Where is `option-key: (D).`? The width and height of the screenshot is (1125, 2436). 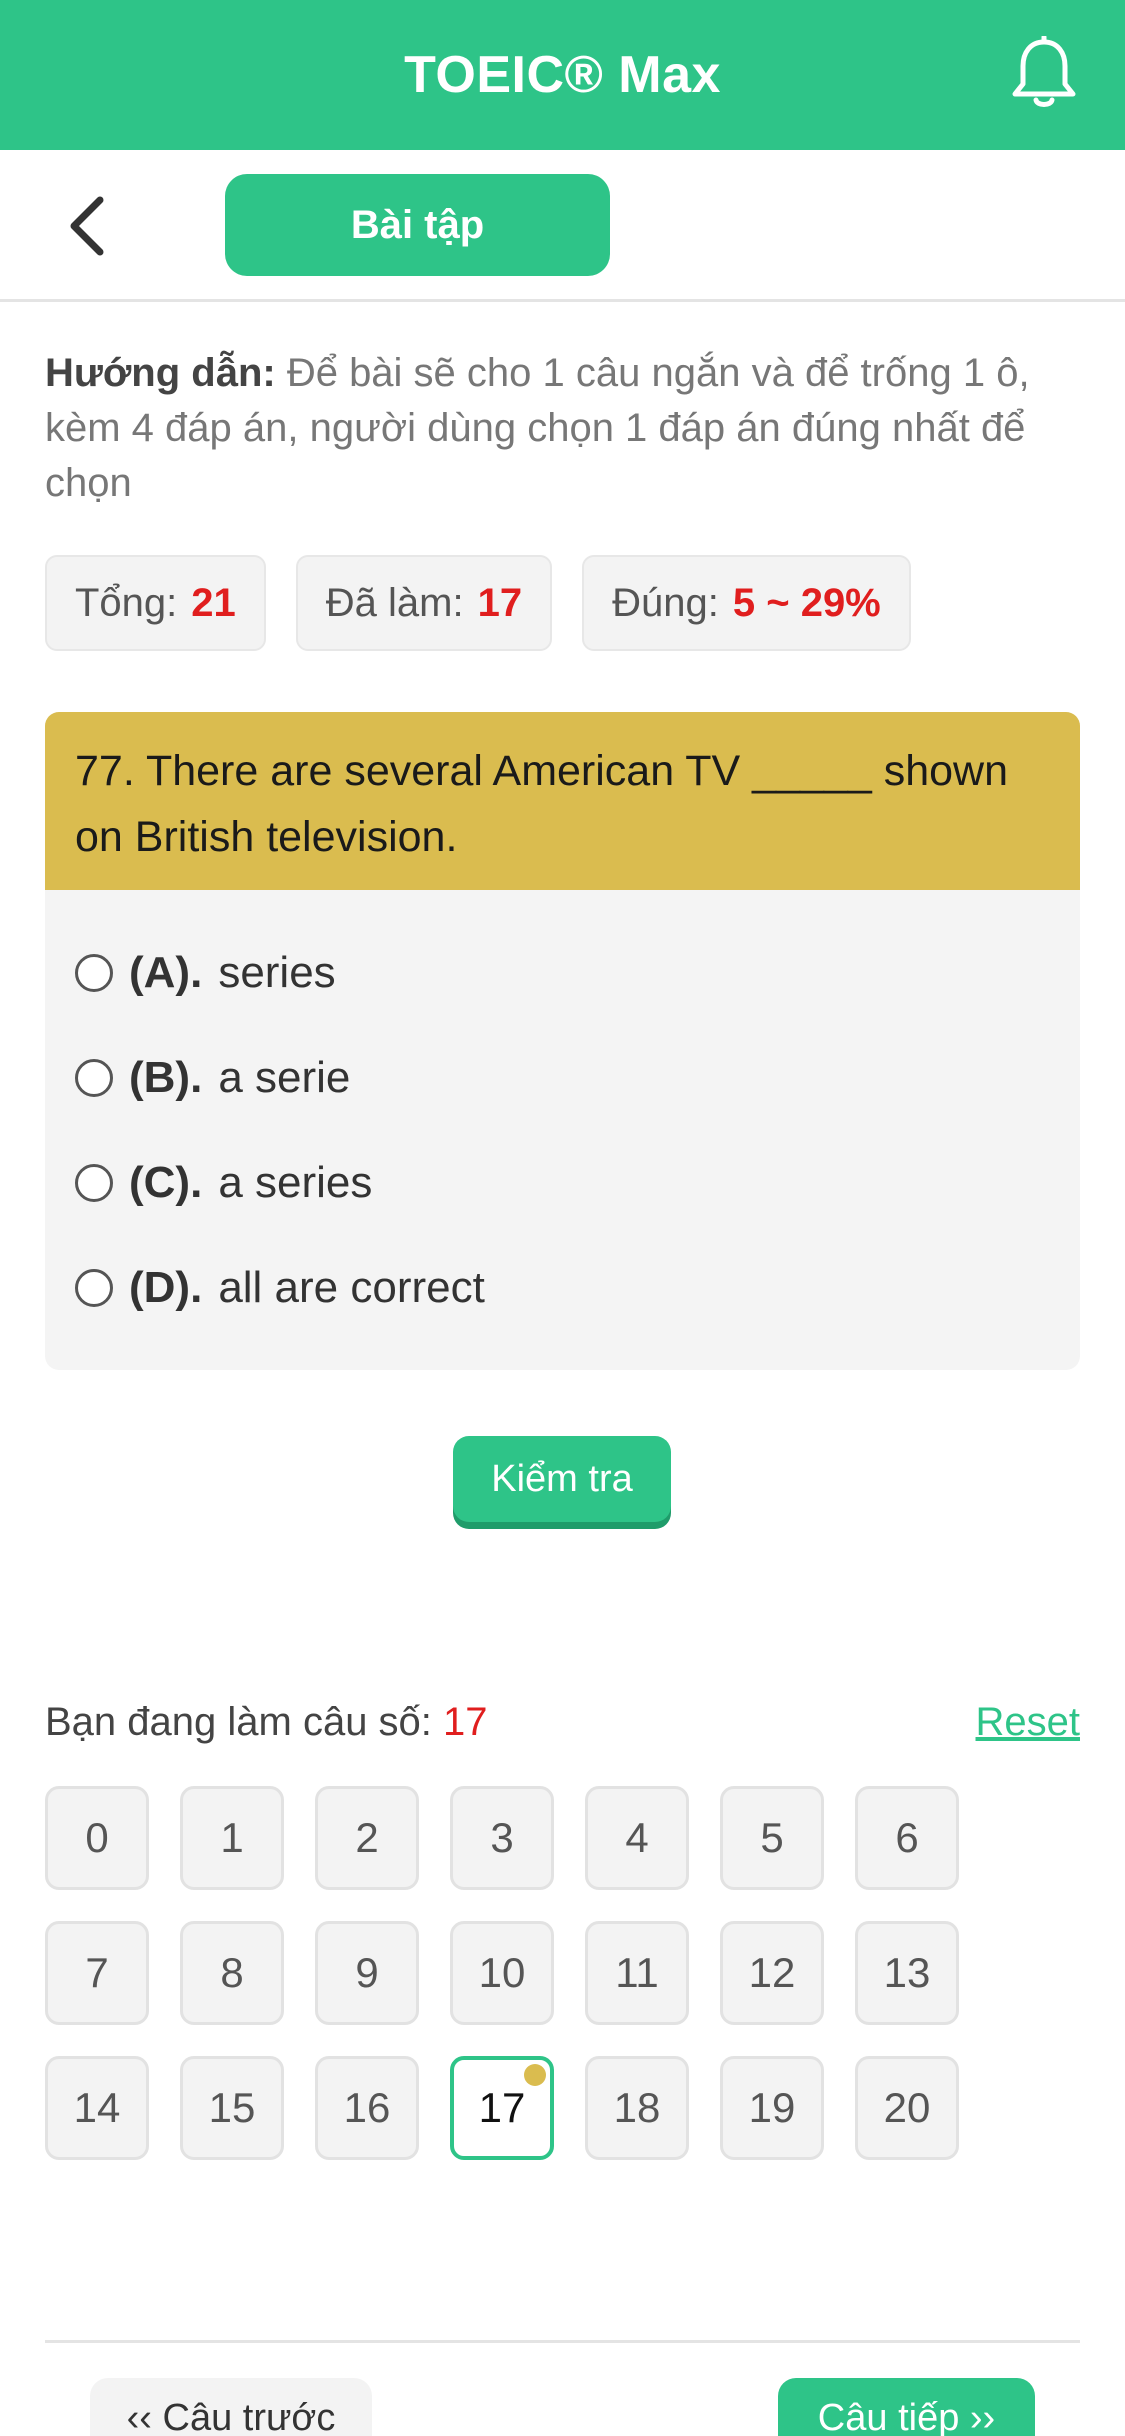 option-key: (D). is located at coordinates (166, 1287).